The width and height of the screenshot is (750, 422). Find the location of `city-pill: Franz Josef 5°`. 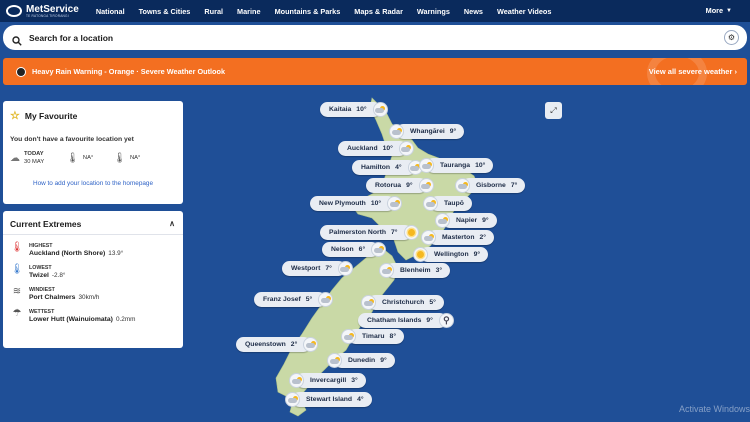

city-pill: Franz Josef 5° is located at coordinates (294, 299).